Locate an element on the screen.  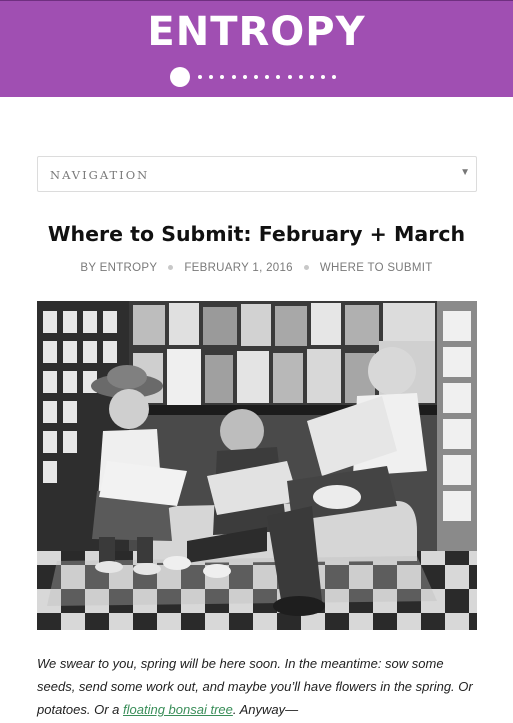
post-date-link: FEBRUARY 1, 2016 is located at coordinates (238, 268).